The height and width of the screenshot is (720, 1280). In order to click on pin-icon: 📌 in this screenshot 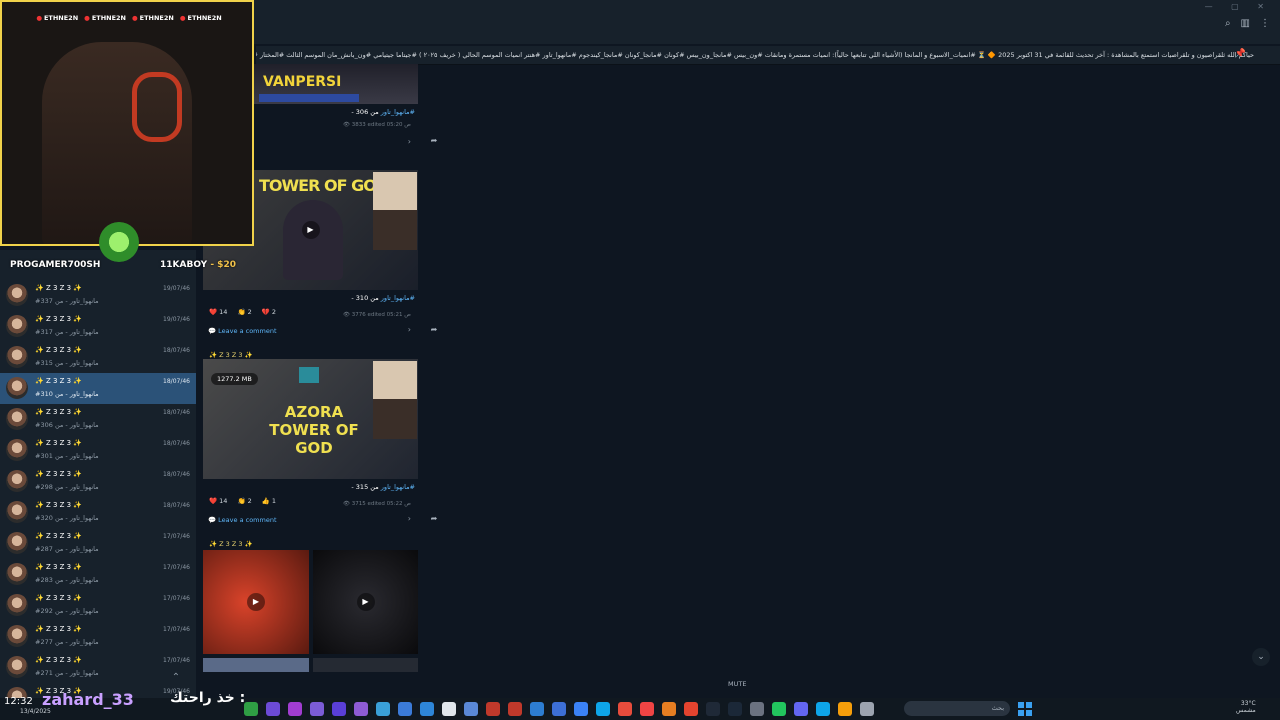, I will do `click(1253, 54)`.